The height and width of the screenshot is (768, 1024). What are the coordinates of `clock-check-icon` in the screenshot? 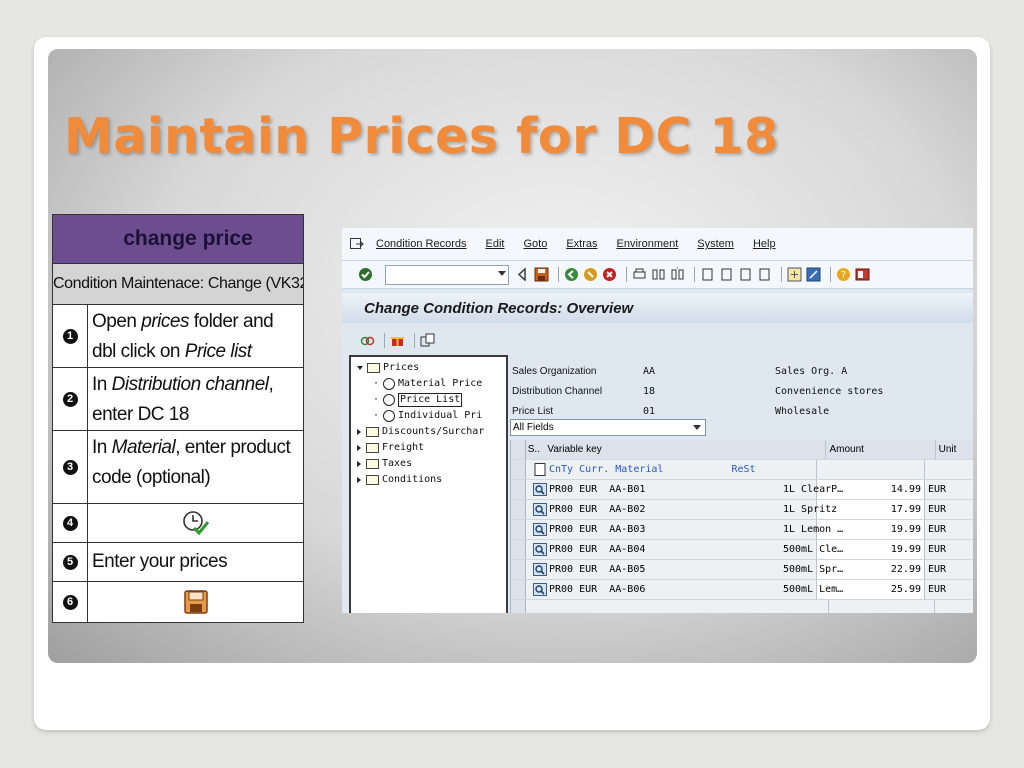 It's located at (195, 523).